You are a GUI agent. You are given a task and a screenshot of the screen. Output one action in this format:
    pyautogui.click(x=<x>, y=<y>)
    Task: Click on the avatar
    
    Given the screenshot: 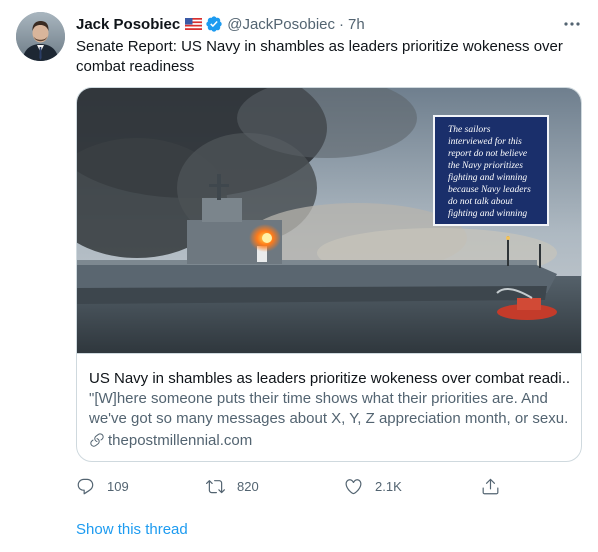 What is the action you would take?
    pyautogui.click(x=40, y=36)
    